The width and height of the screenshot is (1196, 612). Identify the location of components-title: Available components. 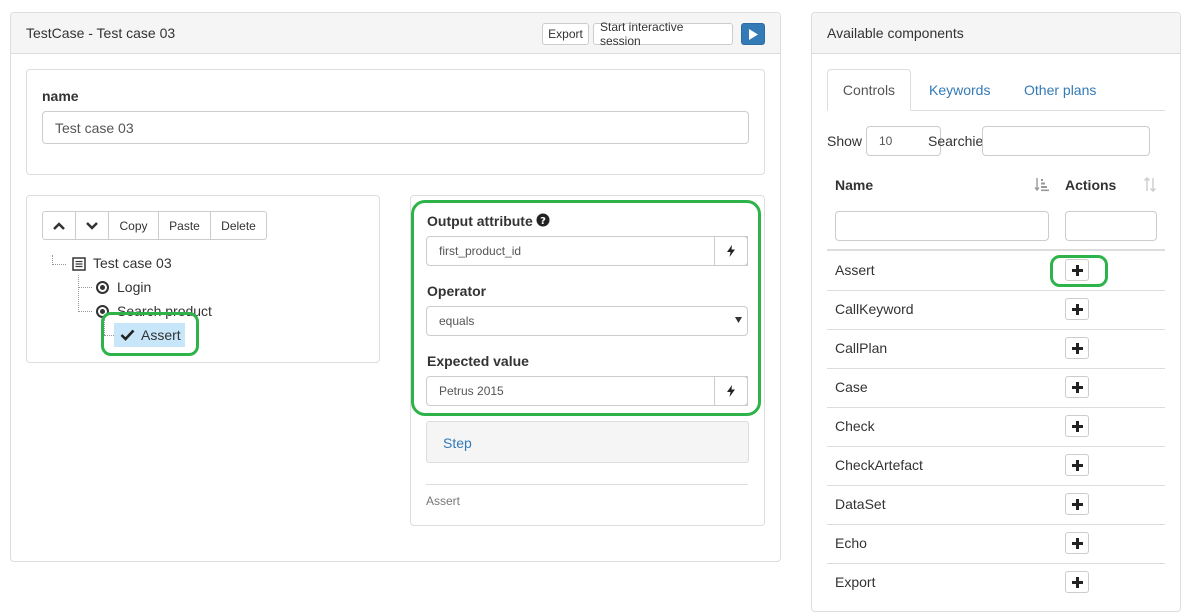
(895, 33).